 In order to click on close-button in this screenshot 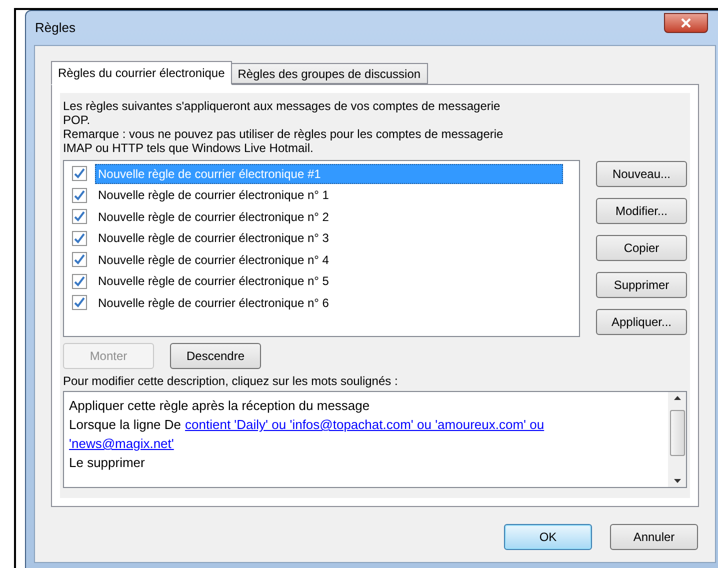, I will do `click(686, 23)`.